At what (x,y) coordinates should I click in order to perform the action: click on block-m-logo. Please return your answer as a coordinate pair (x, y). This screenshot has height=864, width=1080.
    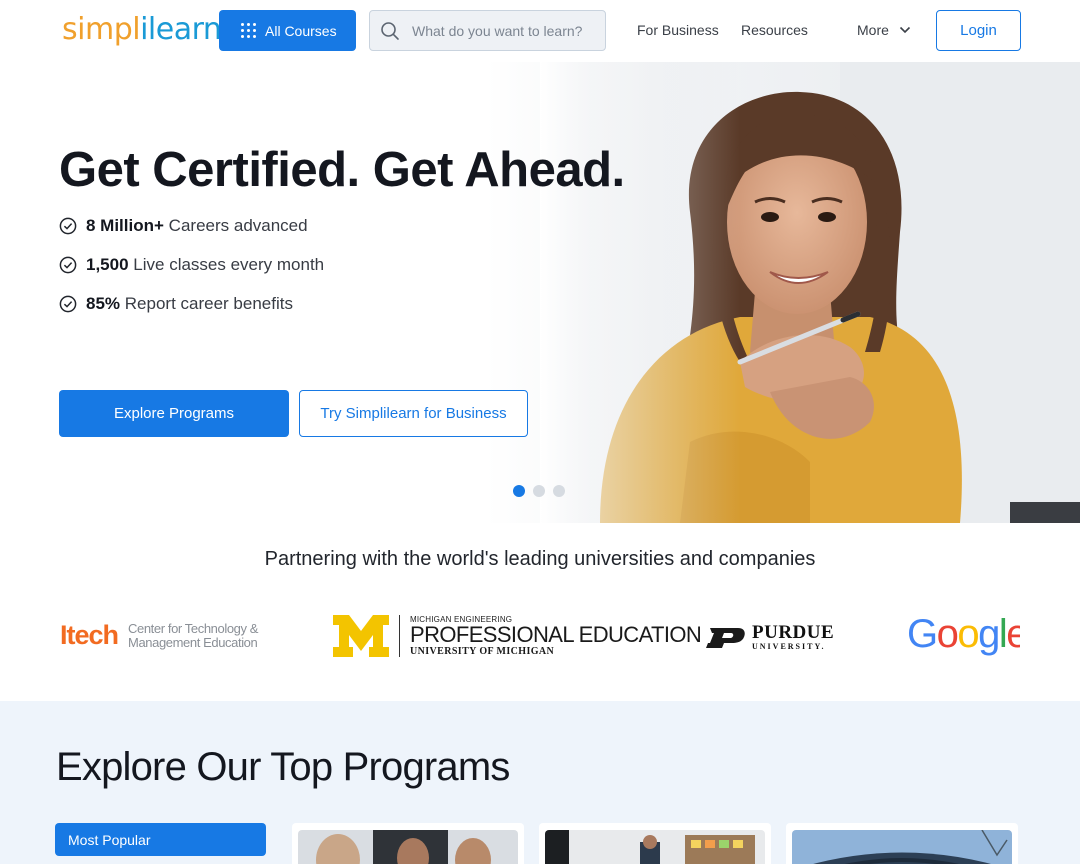
    Looking at the image, I should click on (361, 636).